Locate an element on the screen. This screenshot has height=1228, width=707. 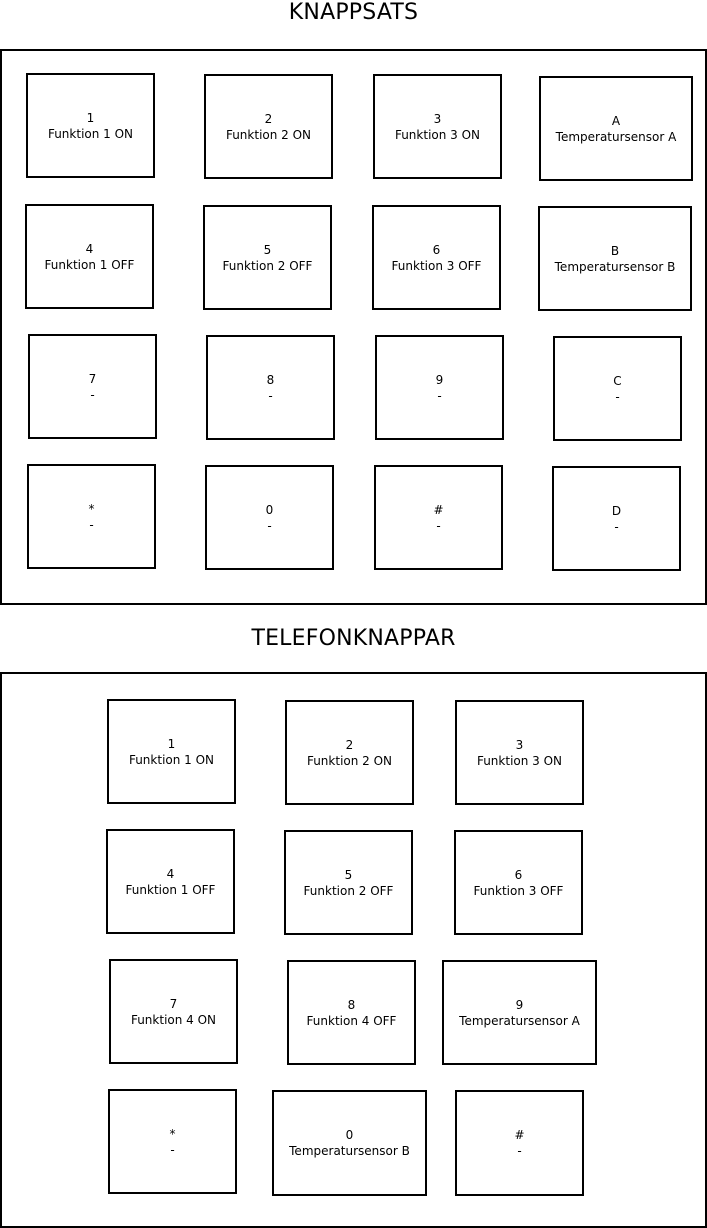
keypad-key-0: 0 - is located at coordinates (269, 517).